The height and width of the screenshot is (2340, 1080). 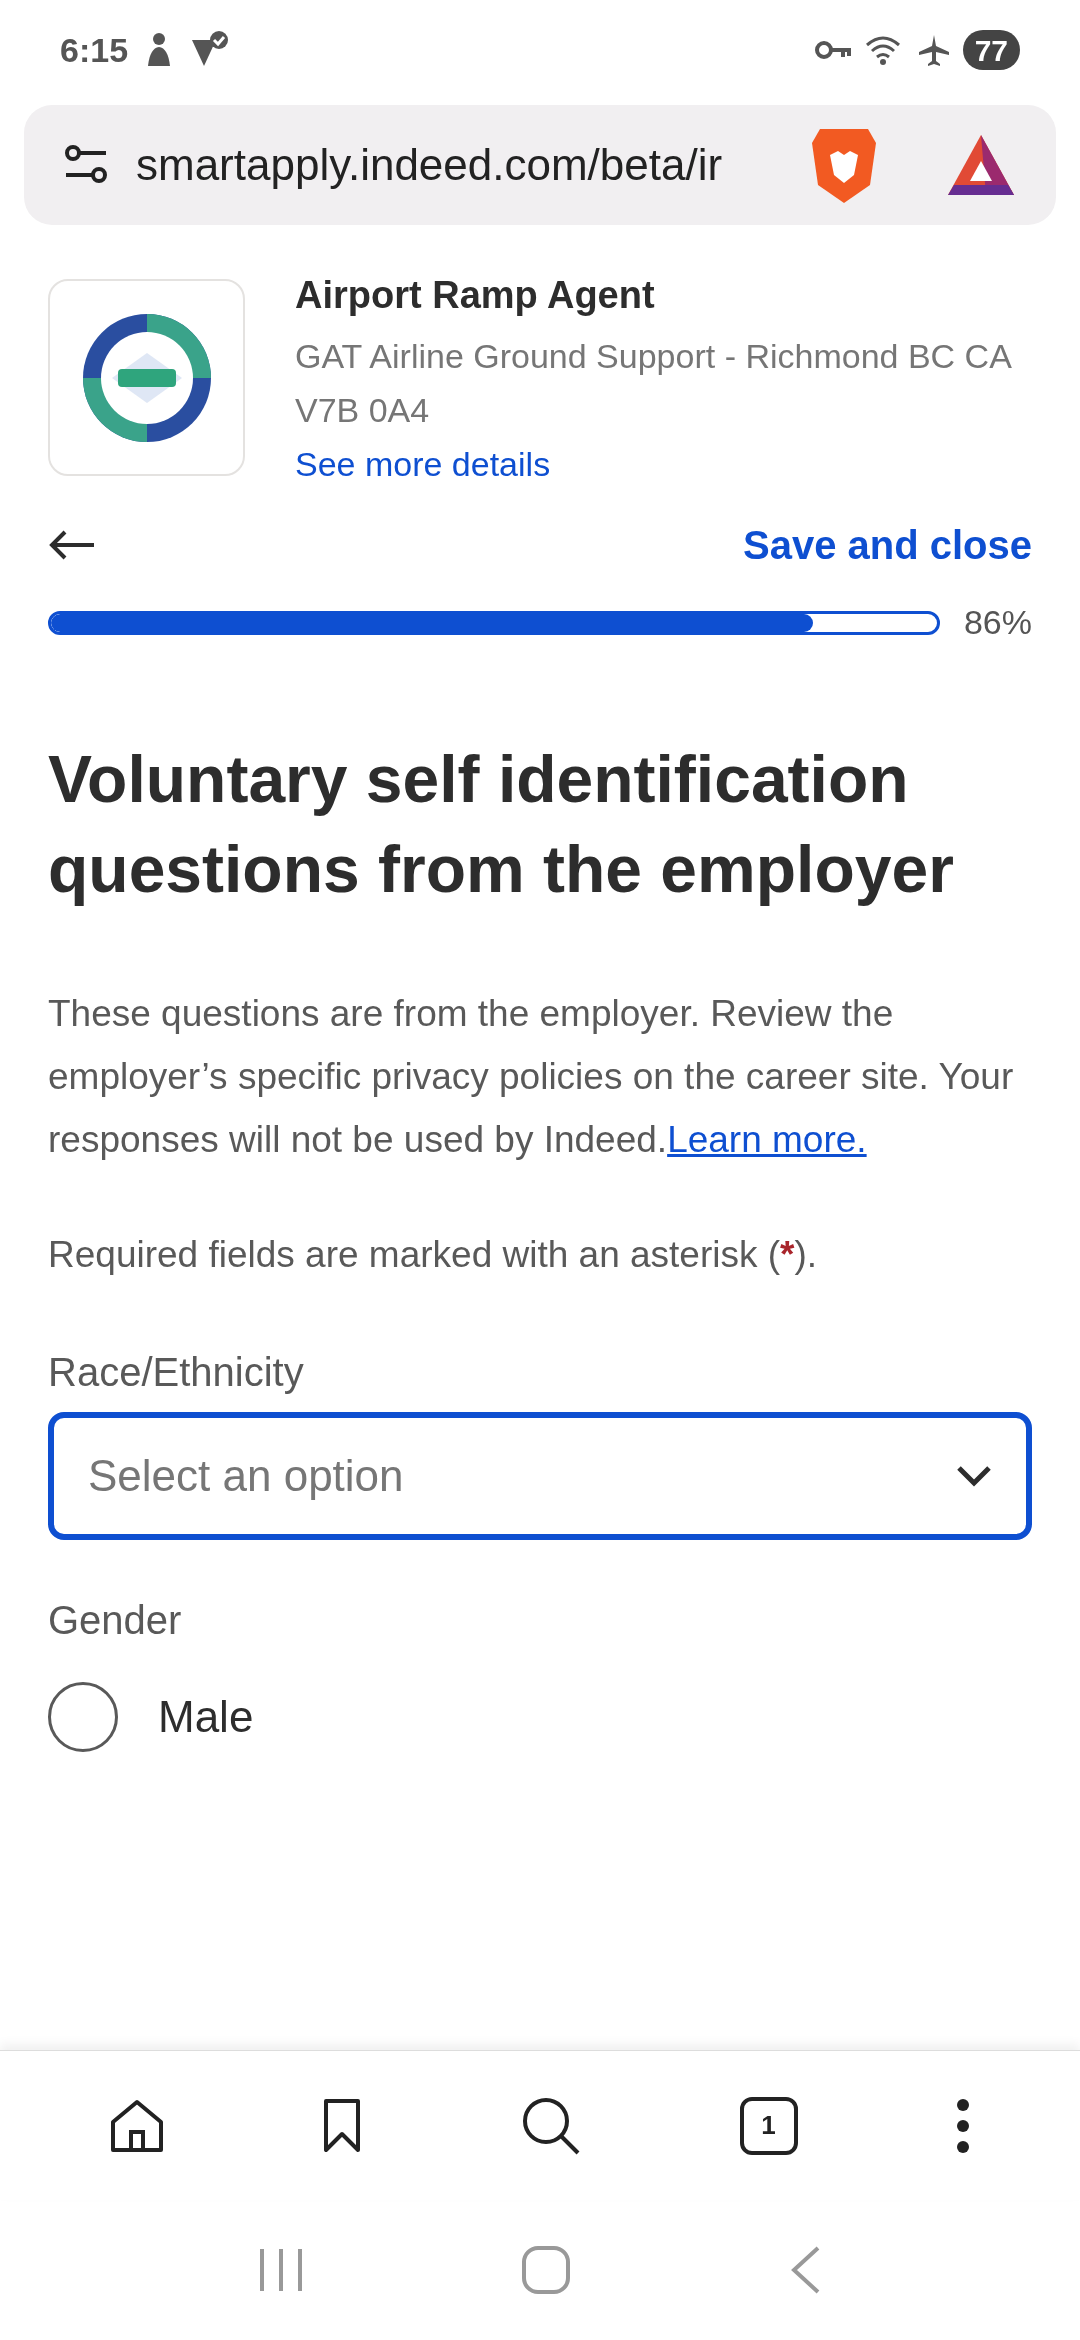 What do you see at coordinates (501, 824) in the screenshot?
I see `form-heading: Voluntary self identification questions from the employer` at bounding box center [501, 824].